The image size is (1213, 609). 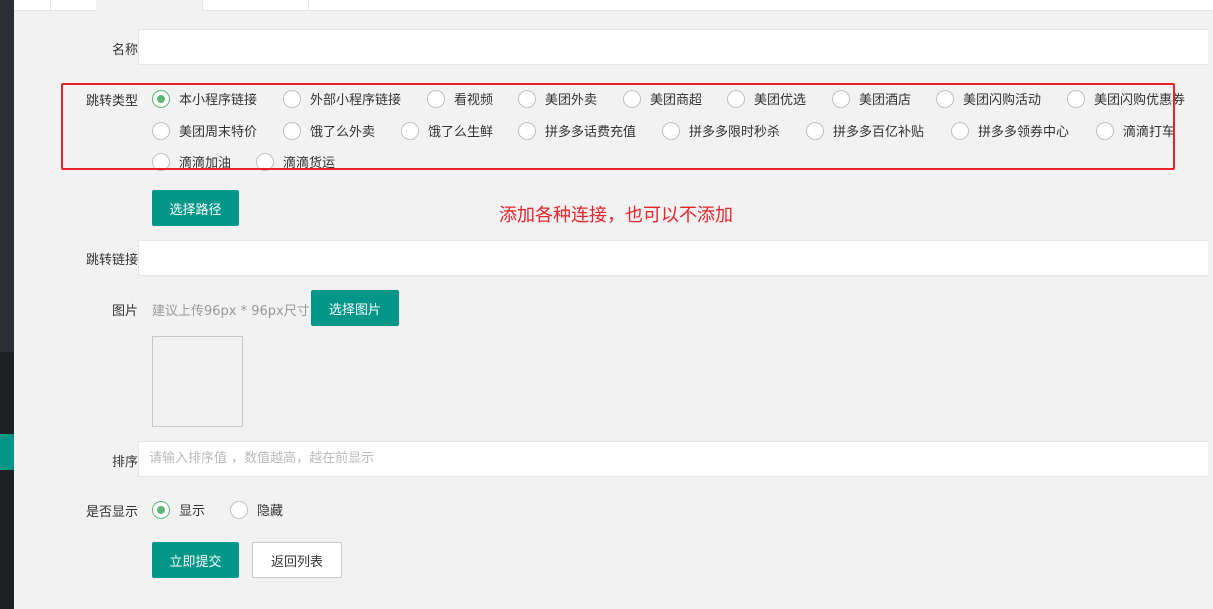 What do you see at coordinates (474, 100) in the screenshot?
I see `jump-type-option-label: 看视频` at bounding box center [474, 100].